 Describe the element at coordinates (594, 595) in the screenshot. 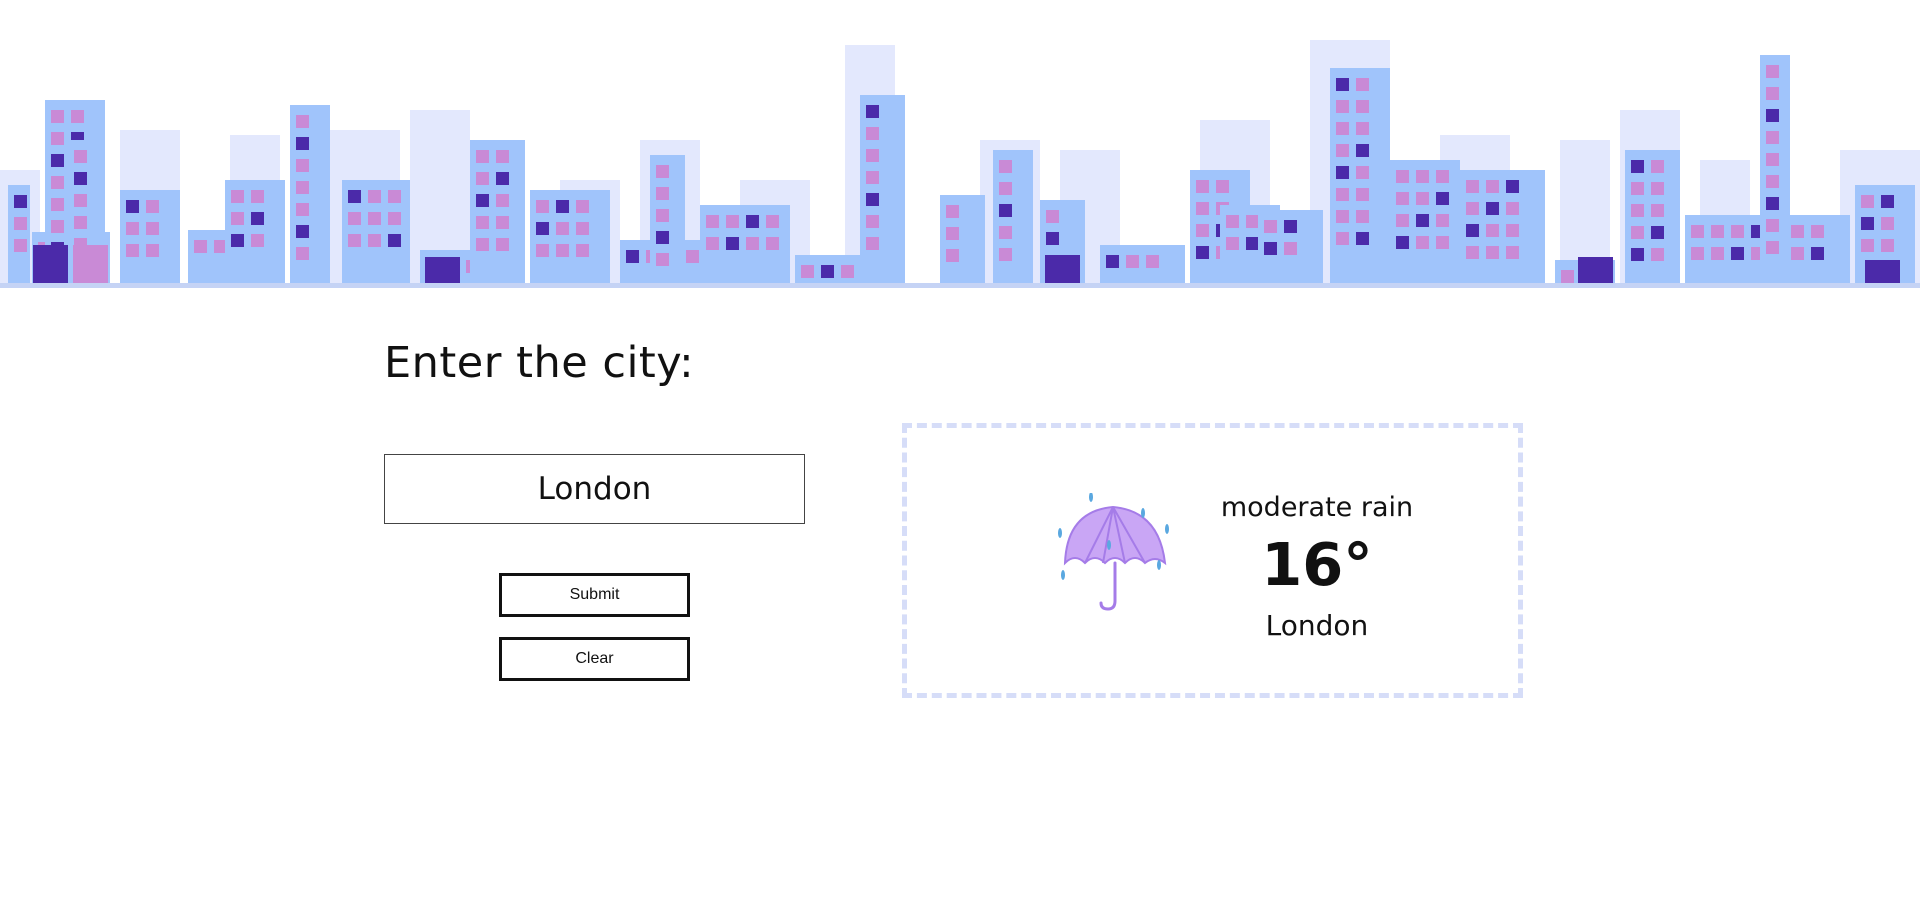

I see `submit-button: Submit` at that location.